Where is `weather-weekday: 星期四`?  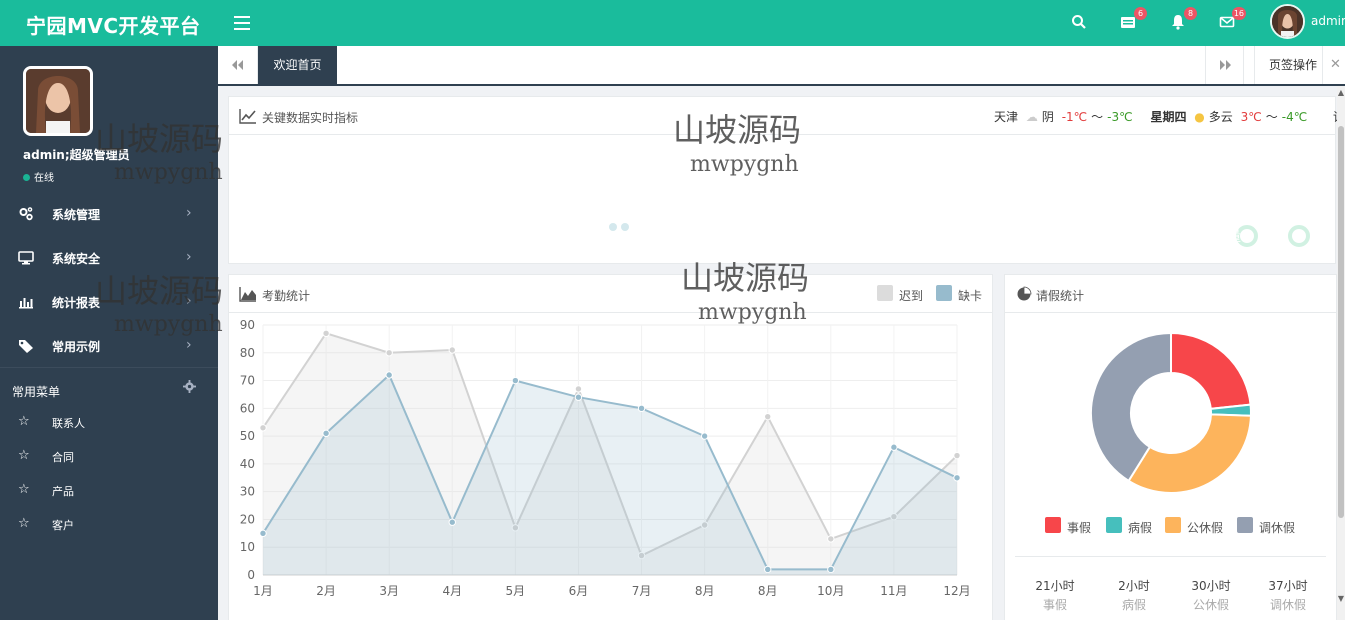
weather-weekday: 星期四 is located at coordinates (1168, 117).